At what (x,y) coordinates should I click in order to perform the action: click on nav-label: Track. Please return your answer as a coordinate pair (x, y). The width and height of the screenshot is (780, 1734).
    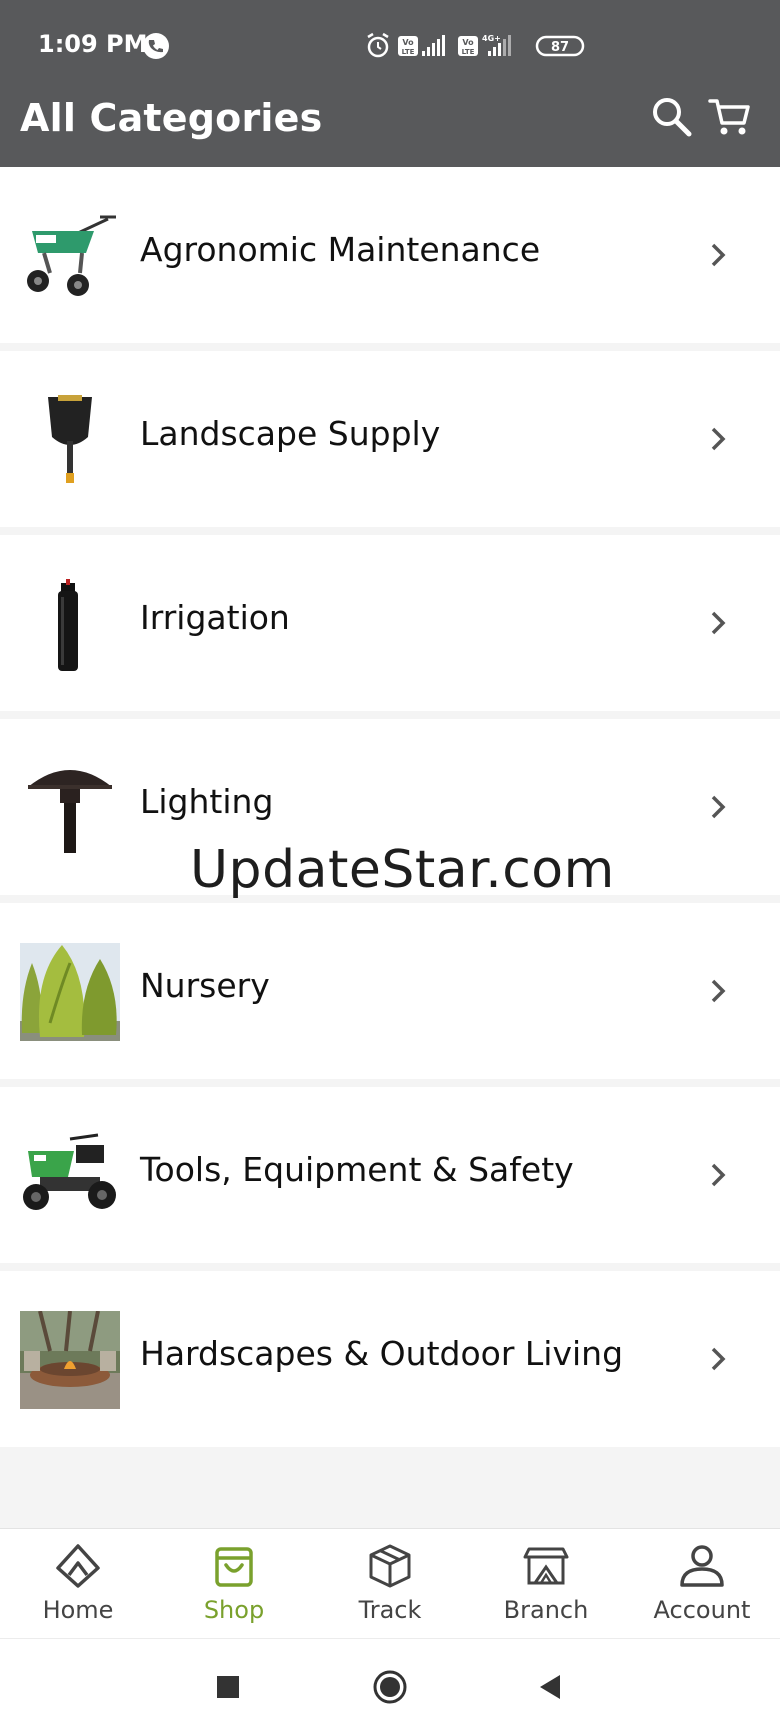
    Looking at the image, I should click on (390, 1610).